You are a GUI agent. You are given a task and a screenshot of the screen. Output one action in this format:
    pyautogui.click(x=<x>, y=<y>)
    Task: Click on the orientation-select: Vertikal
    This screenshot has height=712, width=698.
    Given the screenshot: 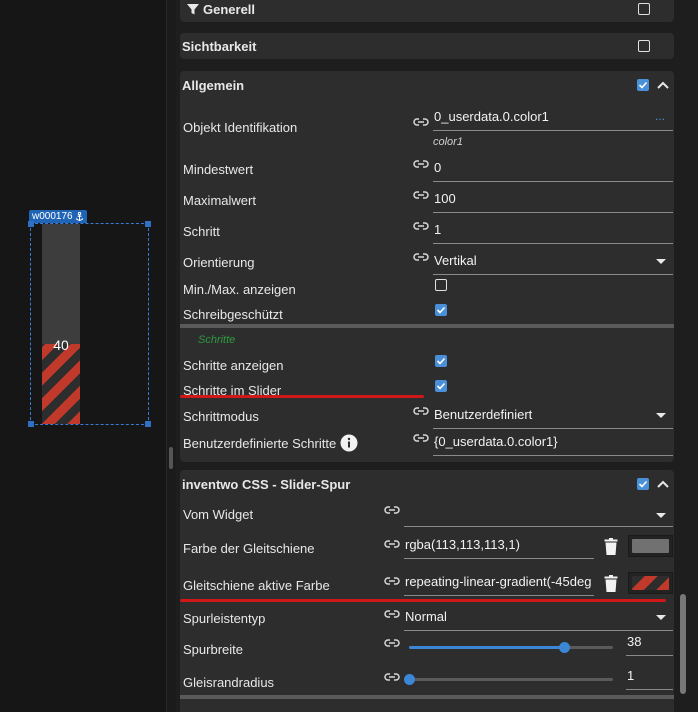 What is the action you would take?
    pyautogui.click(x=553, y=263)
    